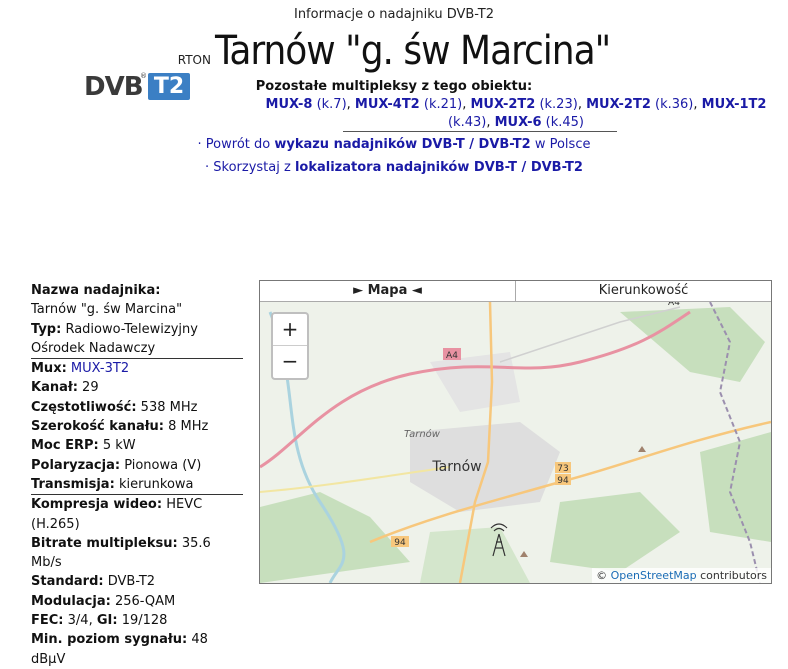 The width and height of the screenshot is (788, 669). Describe the element at coordinates (119, 649) in the screenshot. I see `min-signal-row: Min. poziom sygnału: 48 dBµV` at that location.